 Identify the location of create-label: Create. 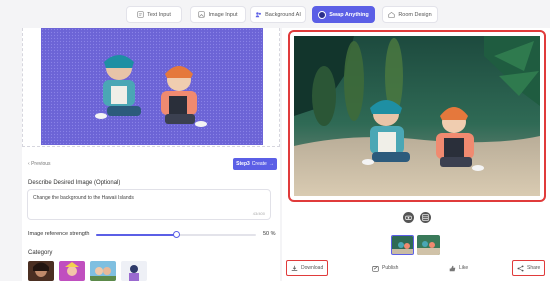
(259, 164).